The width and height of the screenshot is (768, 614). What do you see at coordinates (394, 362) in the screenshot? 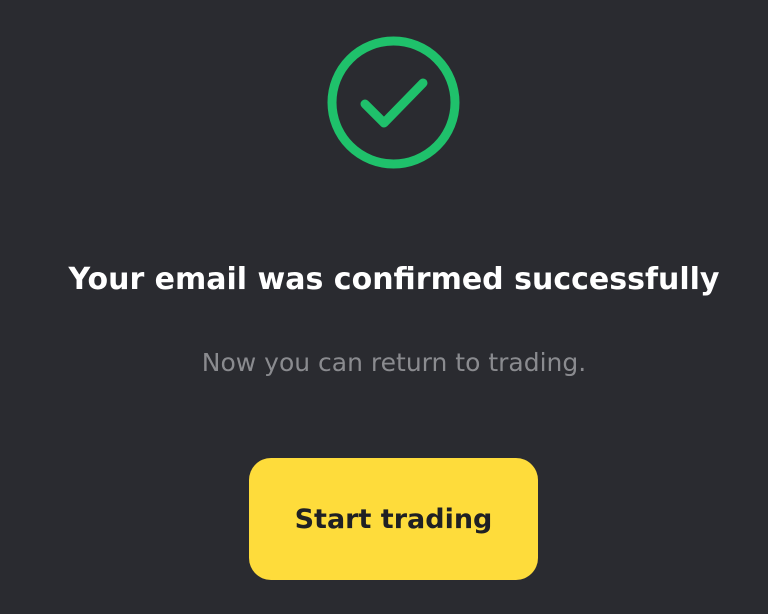
I see `confirmation-subtitle: Now you can return to trading.` at bounding box center [394, 362].